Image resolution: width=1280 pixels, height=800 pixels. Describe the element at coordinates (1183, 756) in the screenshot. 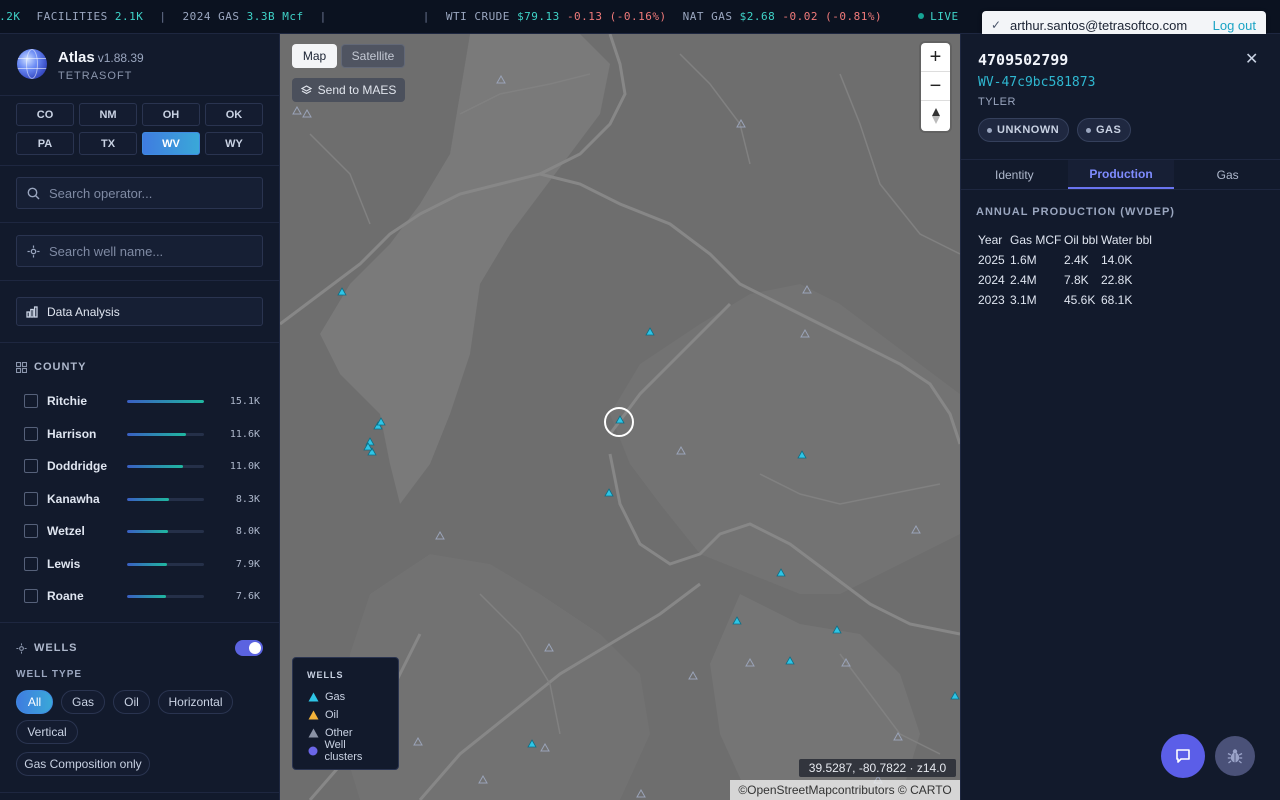

I see `chat-button` at that location.